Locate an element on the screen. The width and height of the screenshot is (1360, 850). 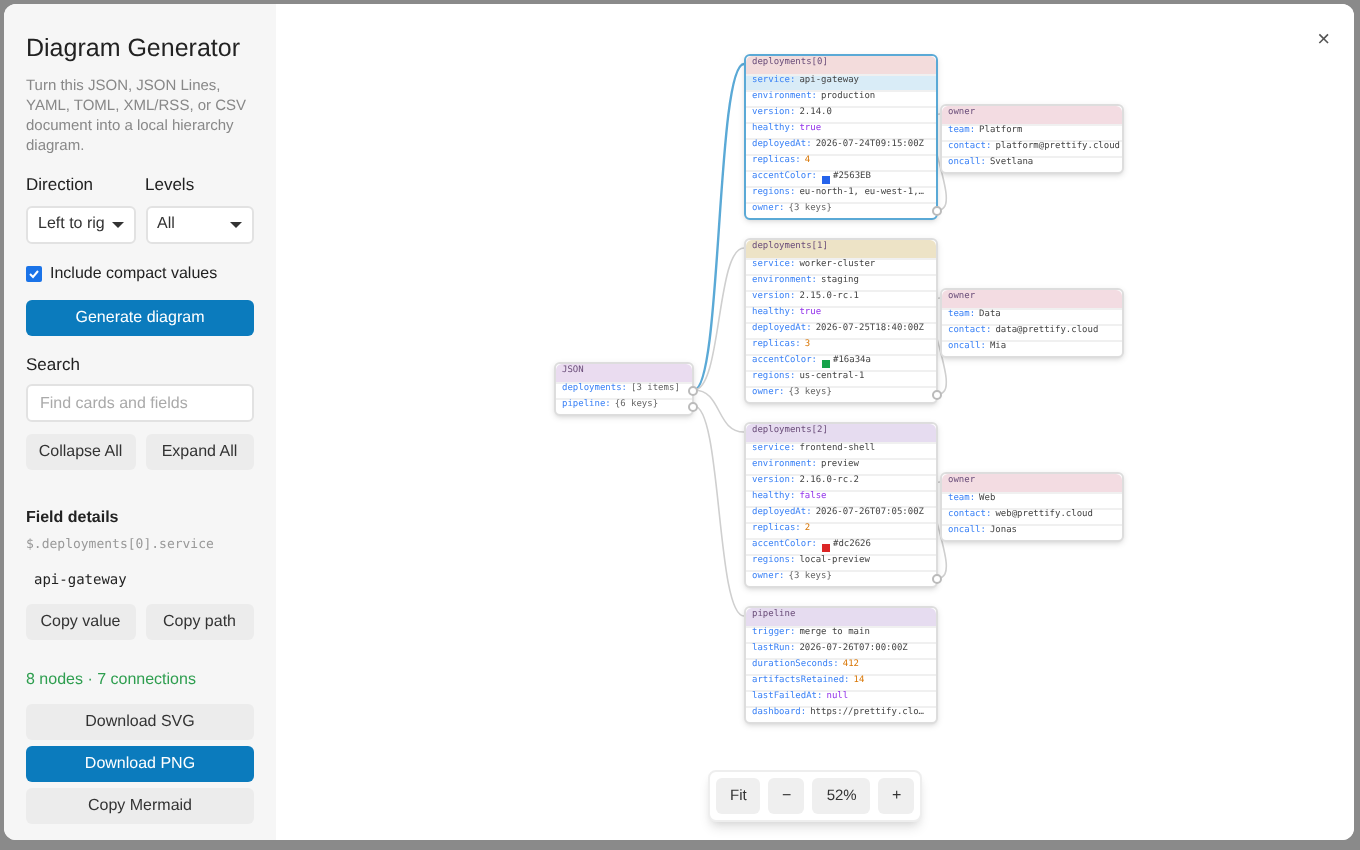
section-title: Field details is located at coordinates (73, 518).